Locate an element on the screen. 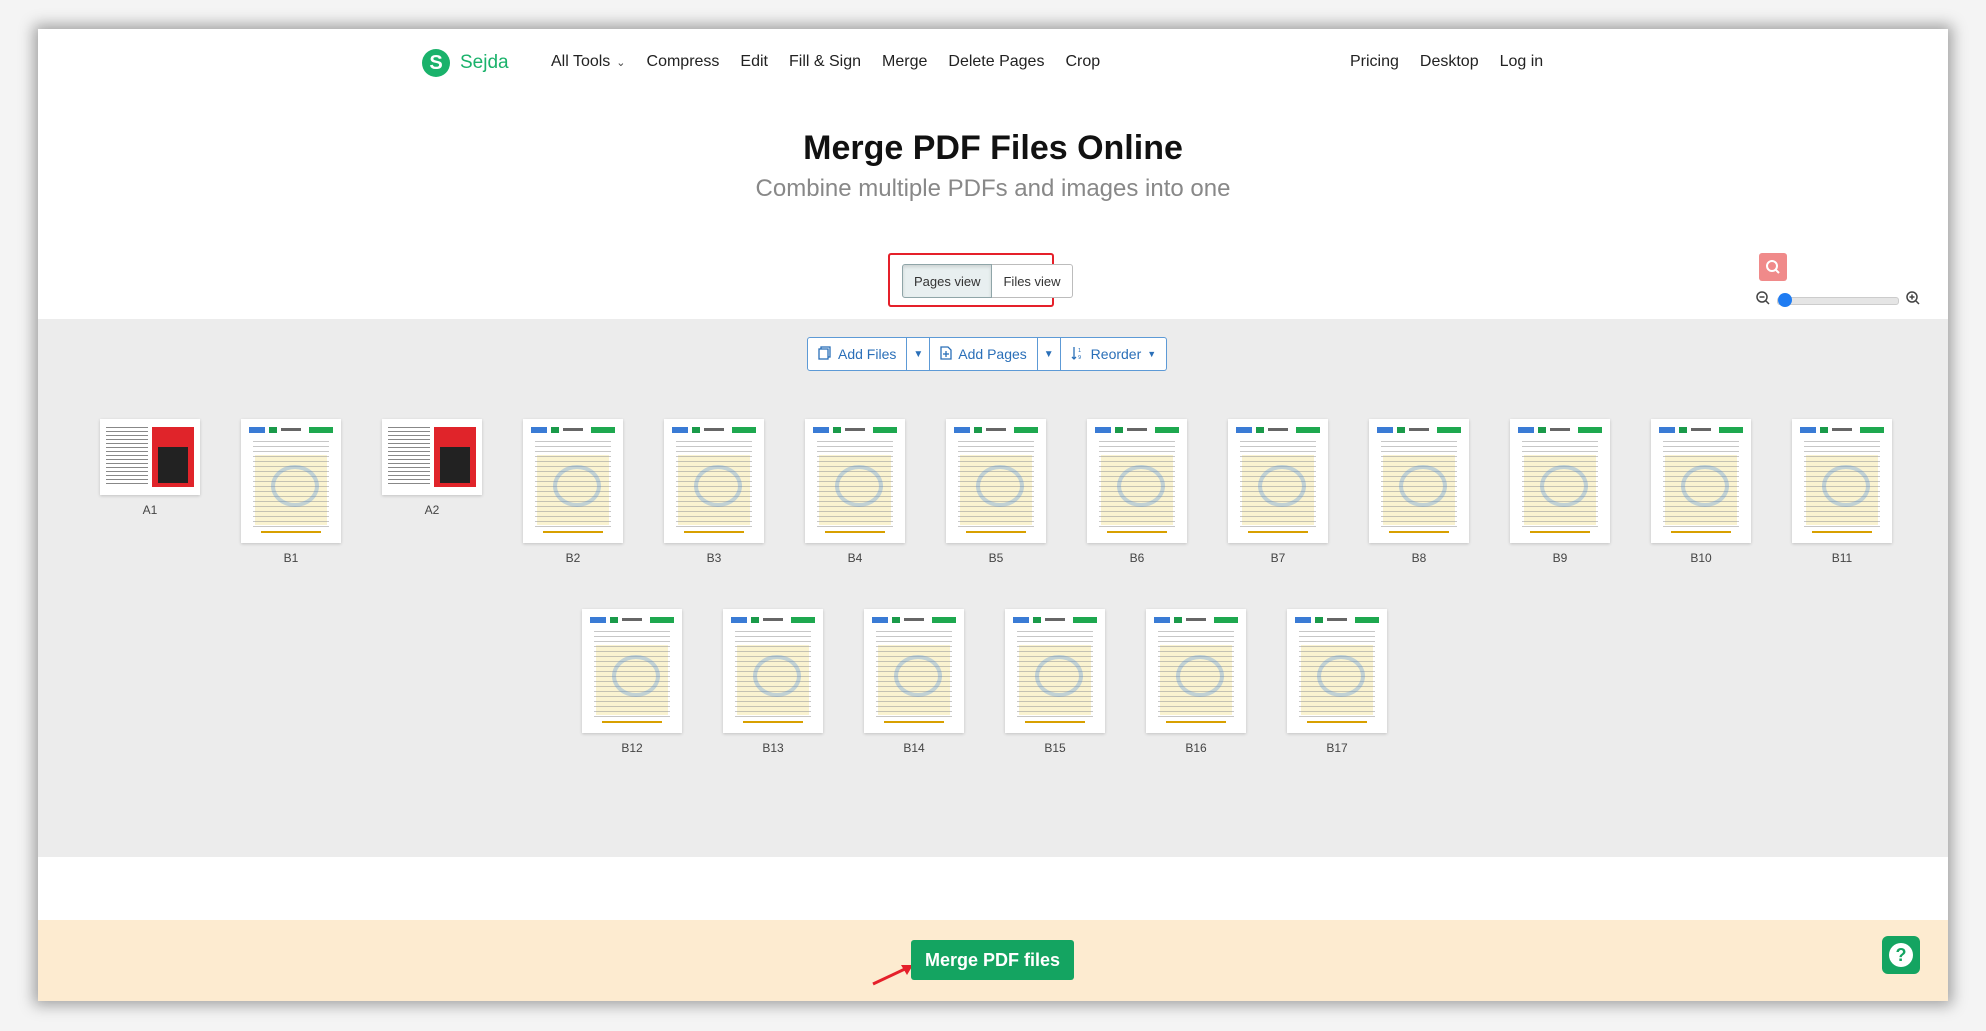 The height and width of the screenshot is (1031, 1986). chevron-down-icon: ⌄ is located at coordinates (621, 63).